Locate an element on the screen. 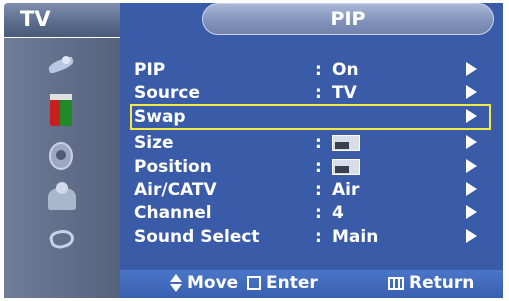  color-bars-icon is located at coordinates (61, 110).